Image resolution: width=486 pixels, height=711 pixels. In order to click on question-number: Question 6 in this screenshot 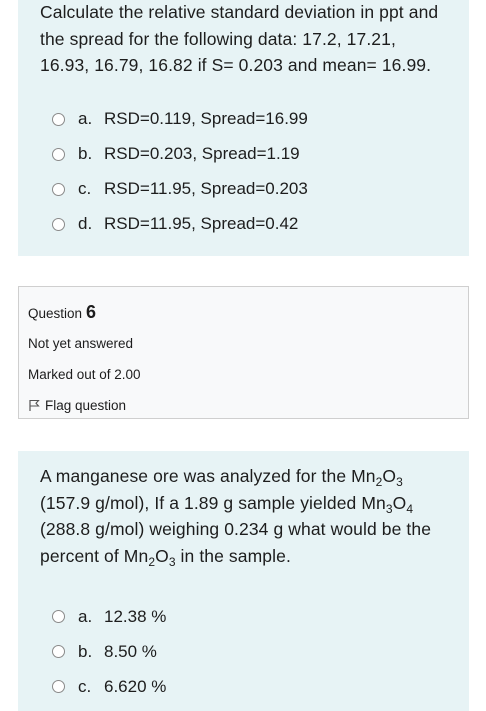, I will do `click(243, 312)`.